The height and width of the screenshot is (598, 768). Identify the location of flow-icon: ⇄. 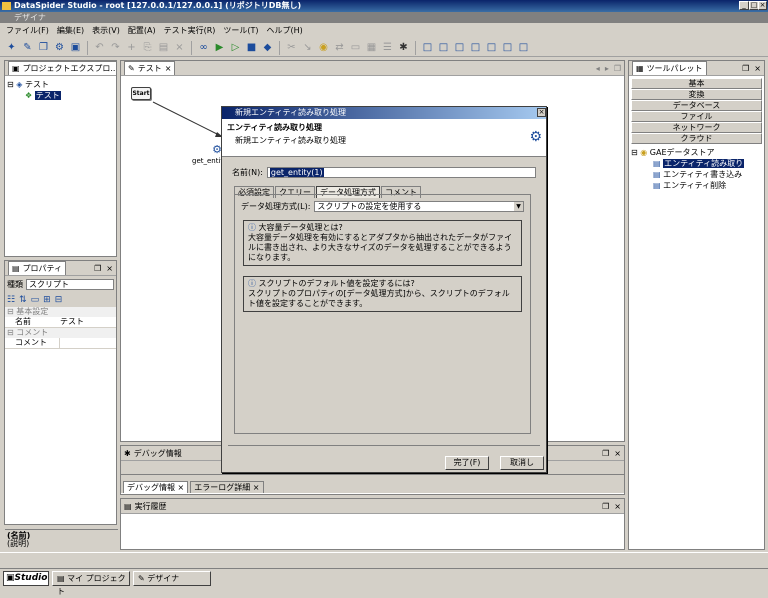
(339, 48).